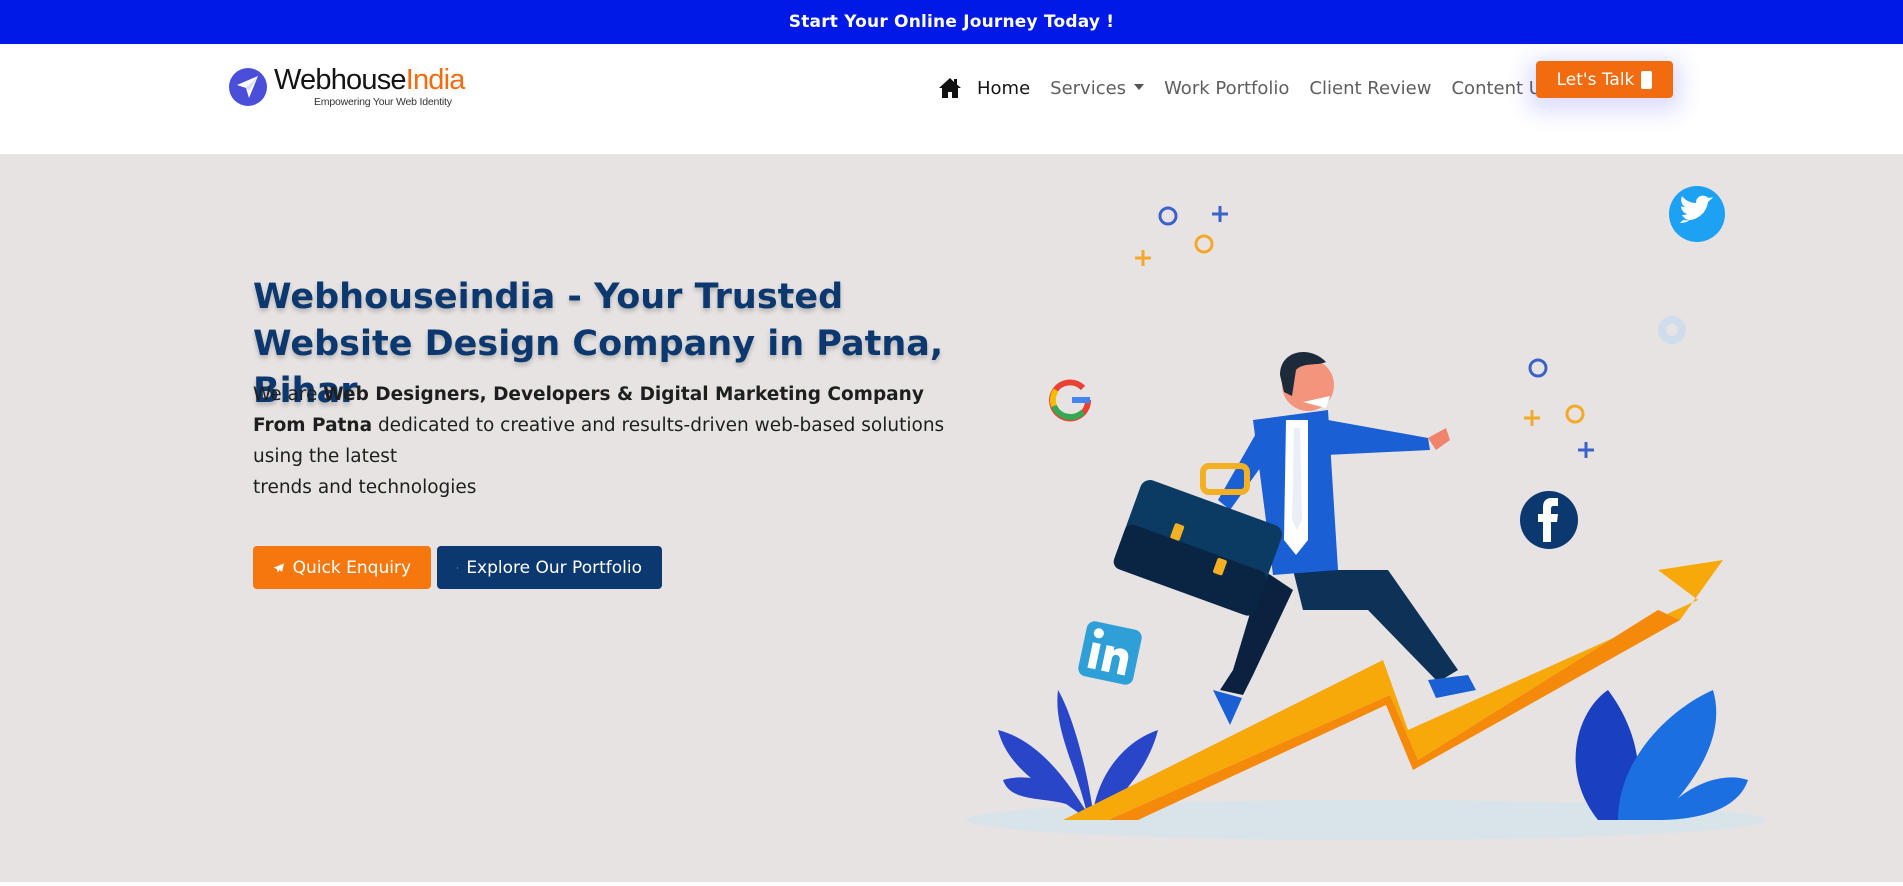 This screenshot has height=886, width=1903. I want to click on plant-right, so click(1661, 755).